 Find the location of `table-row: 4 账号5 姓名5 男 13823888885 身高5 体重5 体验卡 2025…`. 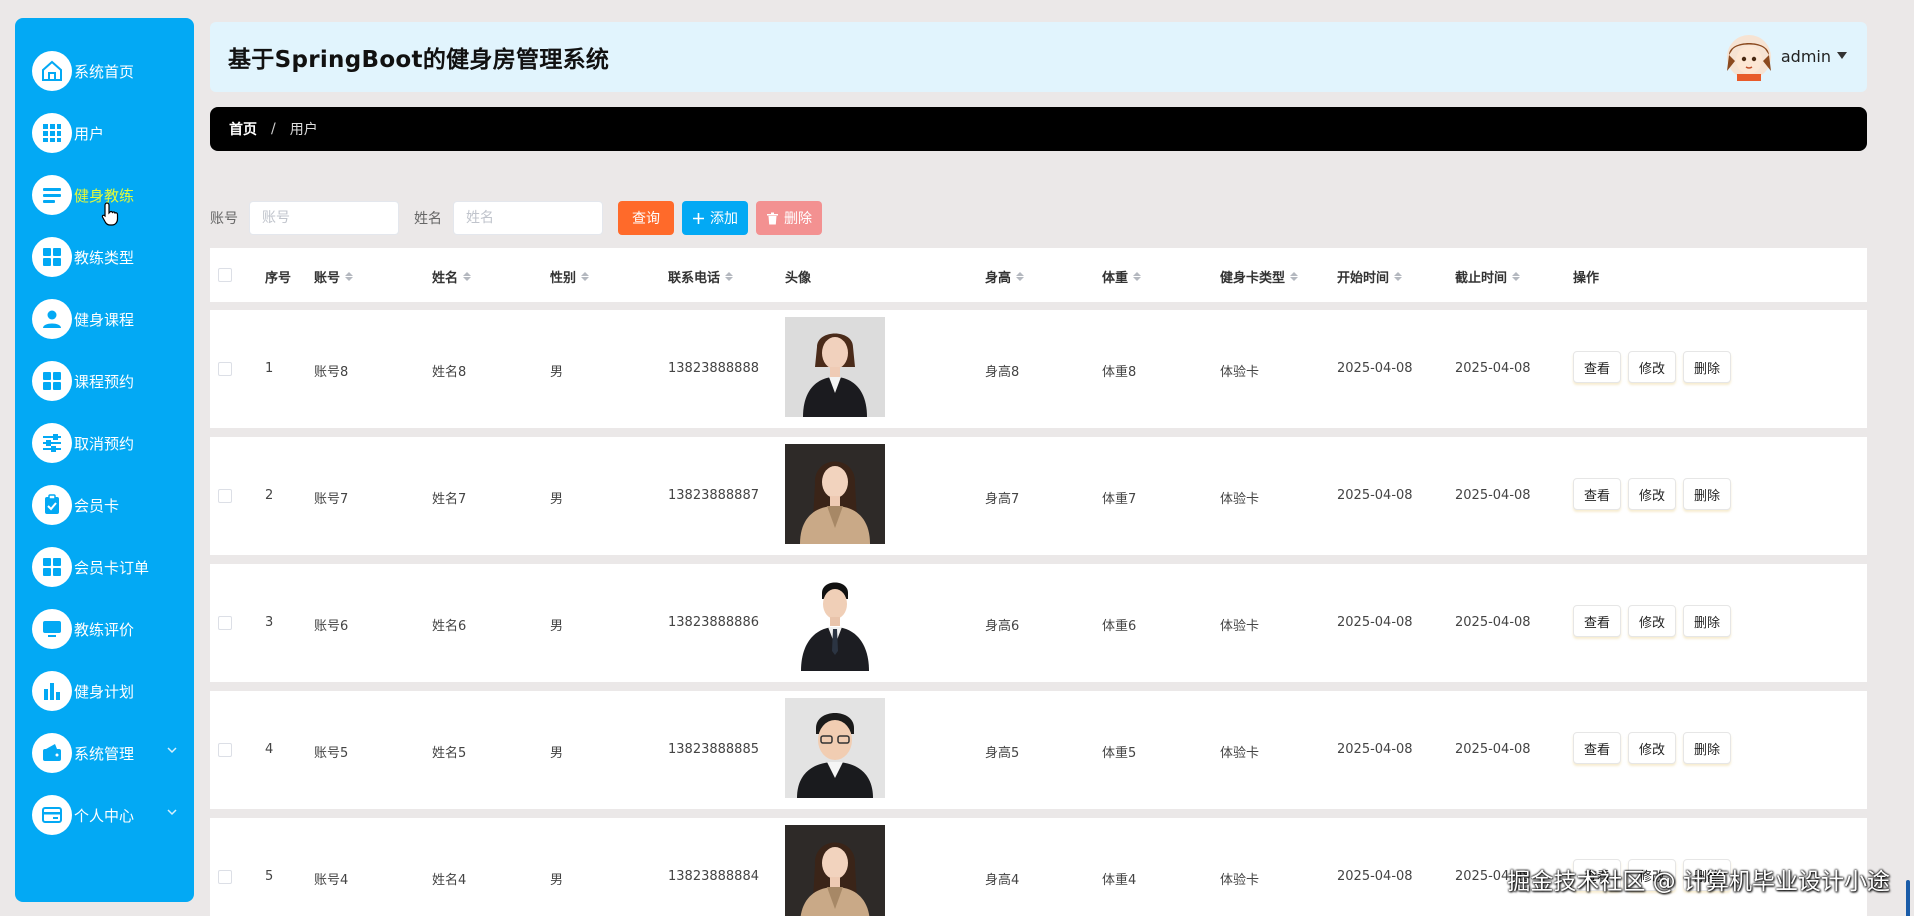

table-row: 4 账号5 姓名5 男 13823888885 身高5 体重5 体验卡 2025… is located at coordinates (1038, 750).